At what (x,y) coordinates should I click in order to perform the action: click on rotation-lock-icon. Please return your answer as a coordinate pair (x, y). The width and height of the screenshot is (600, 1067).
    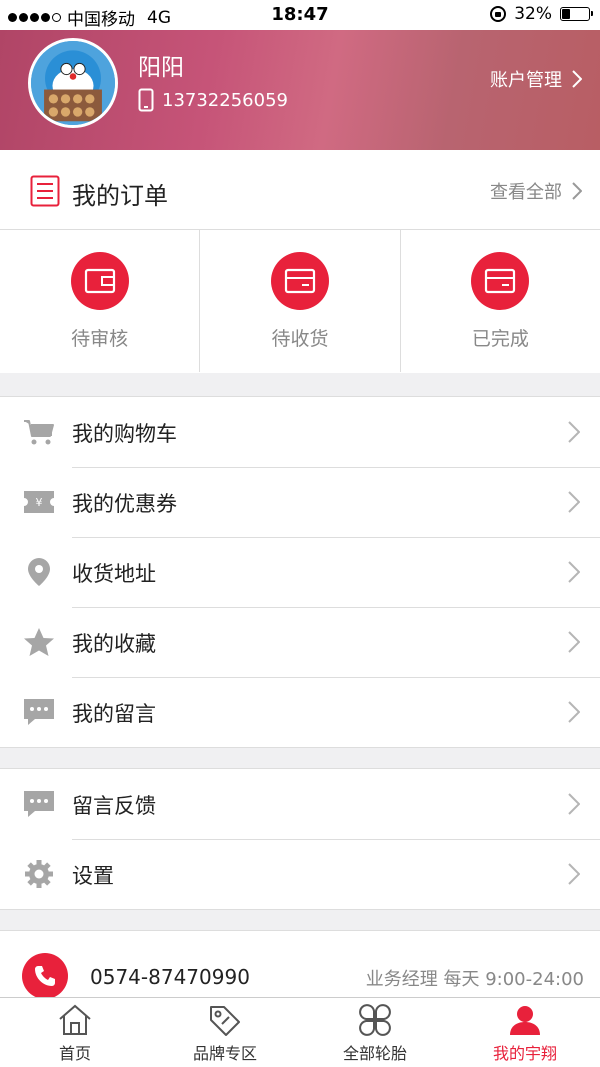
    Looking at the image, I should click on (498, 14).